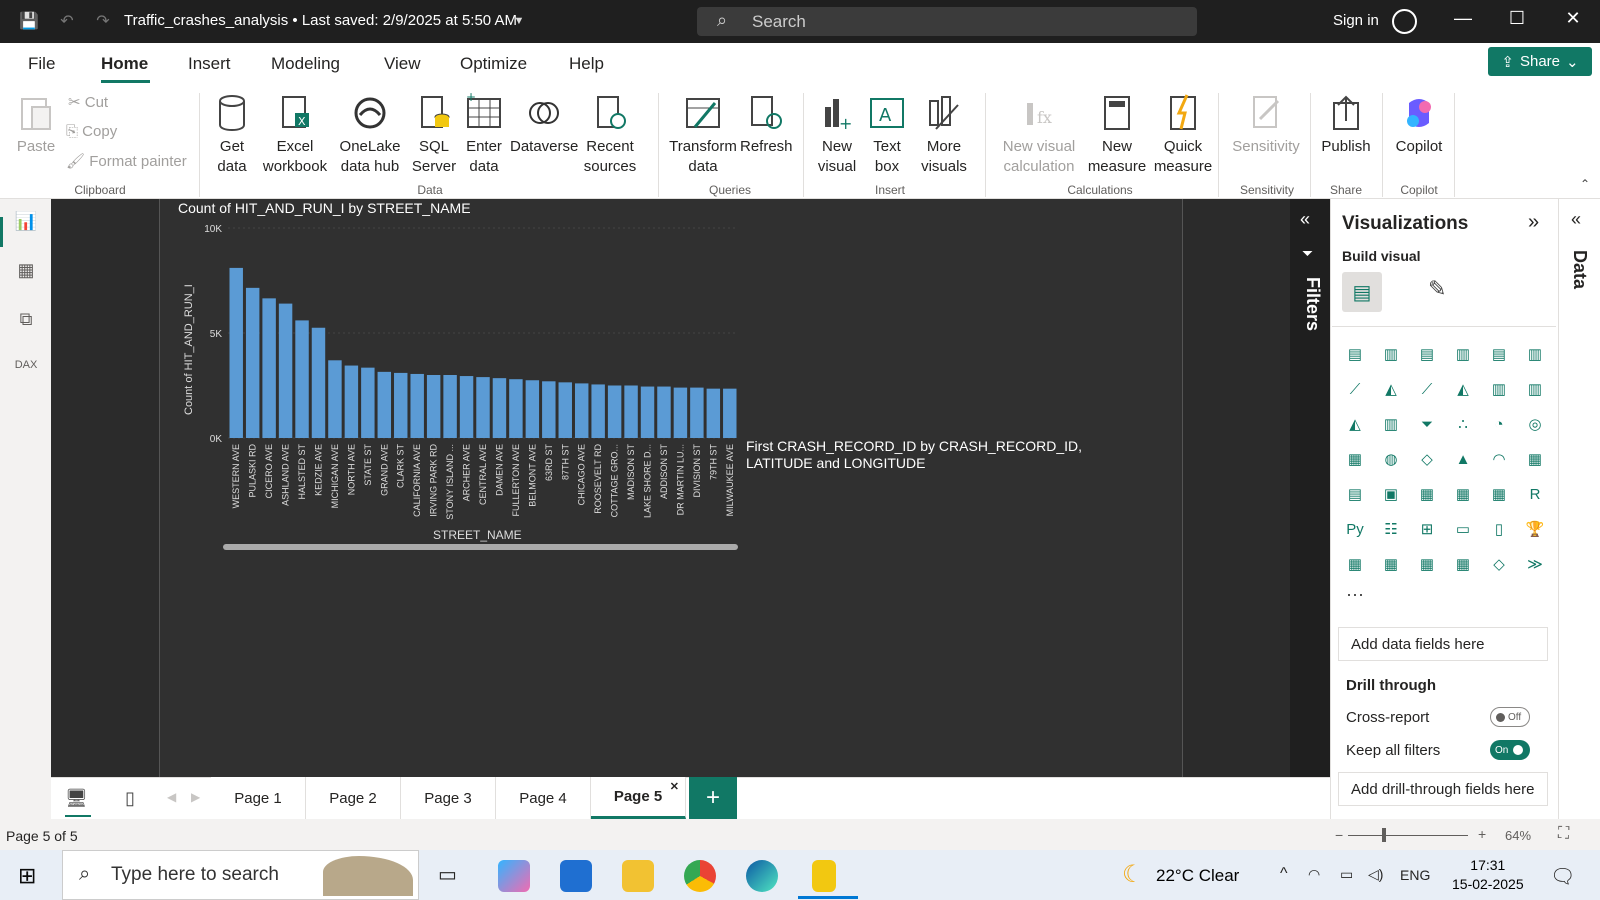 This screenshot has width=1600, height=900. What do you see at coordinates (1391, 564) in the screenshot?
I see `power-apps-visual-icon: ▦` at bounding box center [1391, 564].